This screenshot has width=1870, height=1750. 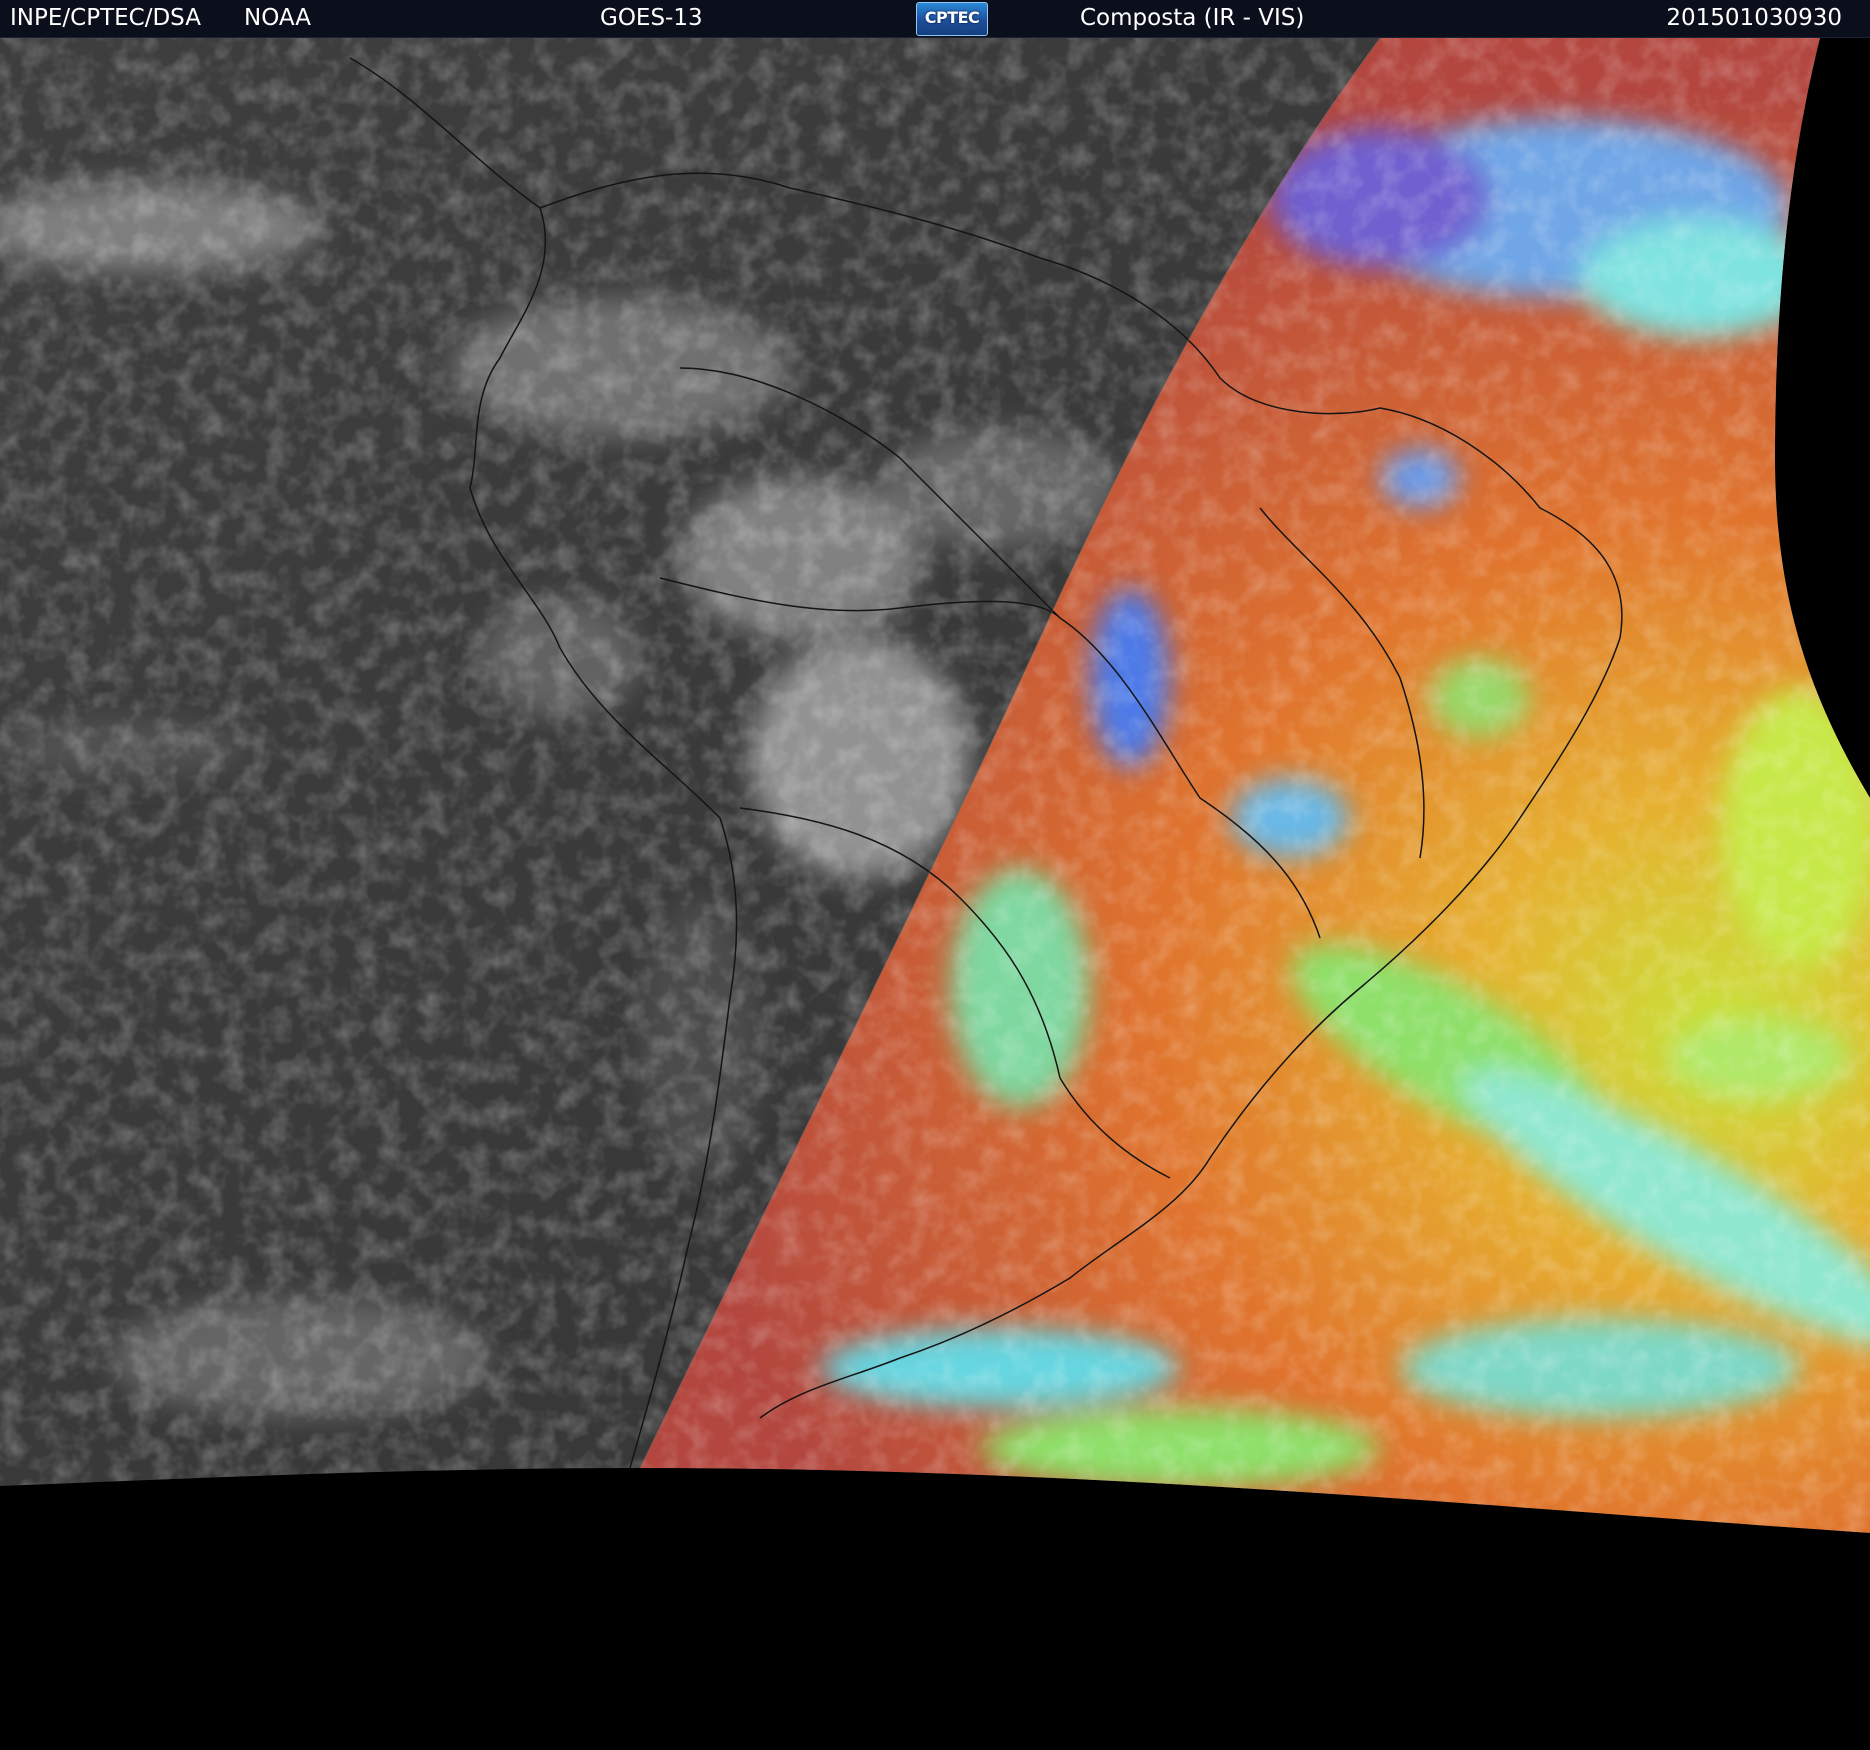 I want to click on timestamp-label: 201501030930, so click(x=1754, y=18).